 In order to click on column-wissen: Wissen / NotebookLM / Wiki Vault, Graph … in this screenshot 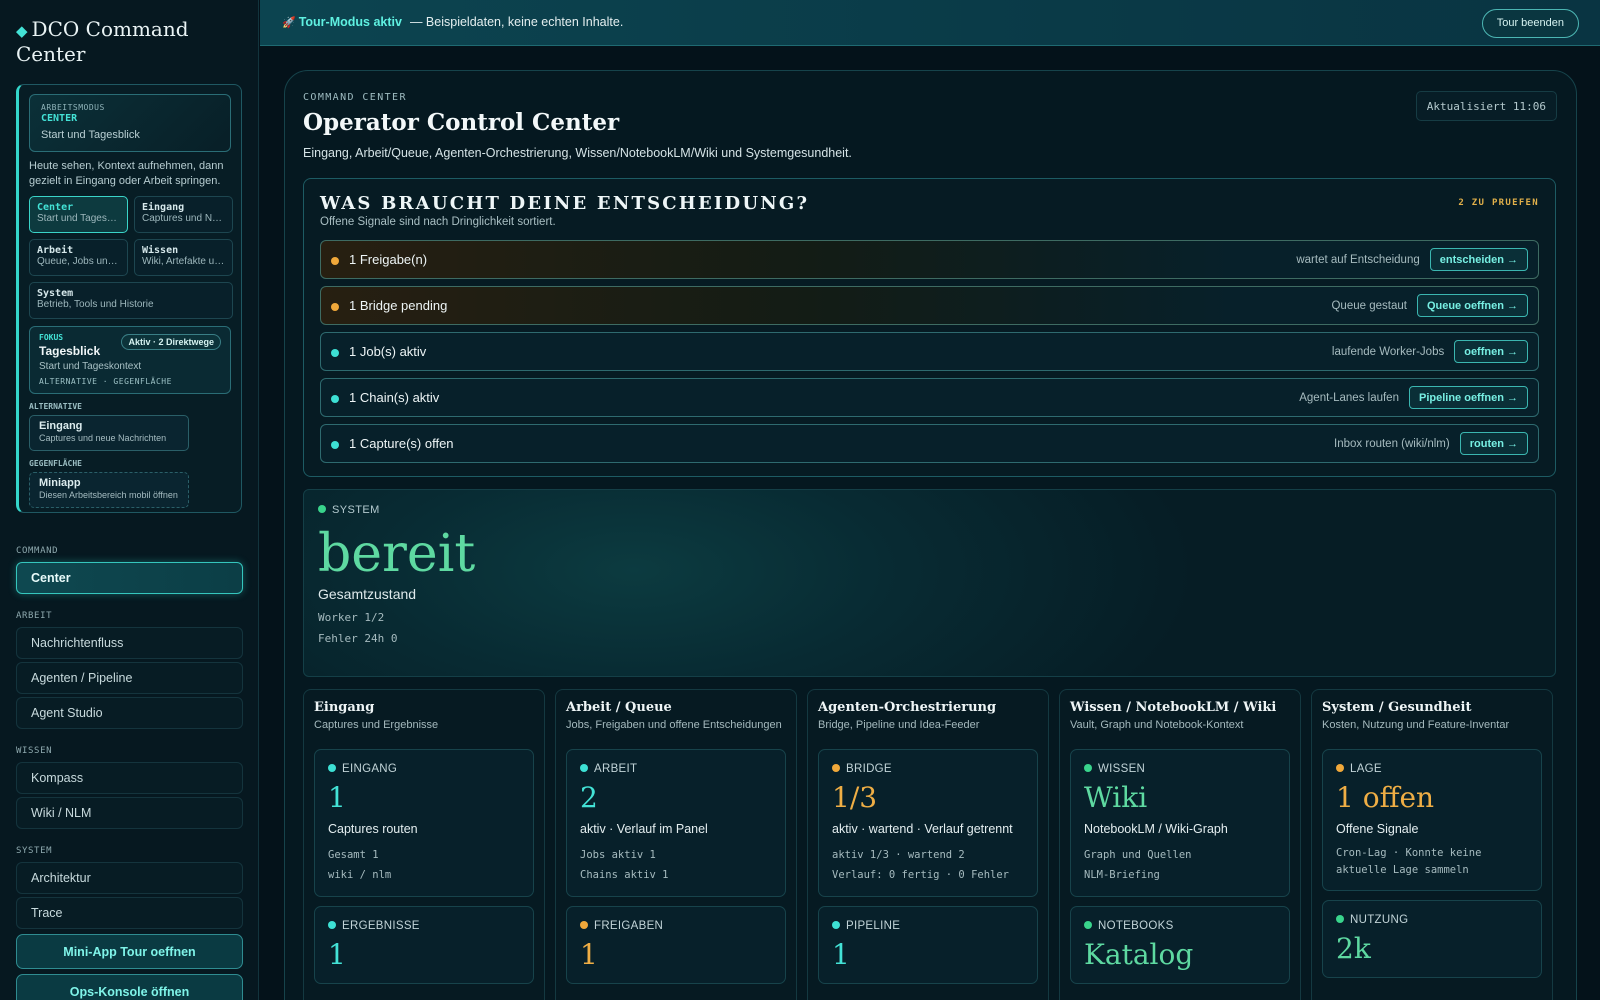, I will do `click(1180, 844)`.